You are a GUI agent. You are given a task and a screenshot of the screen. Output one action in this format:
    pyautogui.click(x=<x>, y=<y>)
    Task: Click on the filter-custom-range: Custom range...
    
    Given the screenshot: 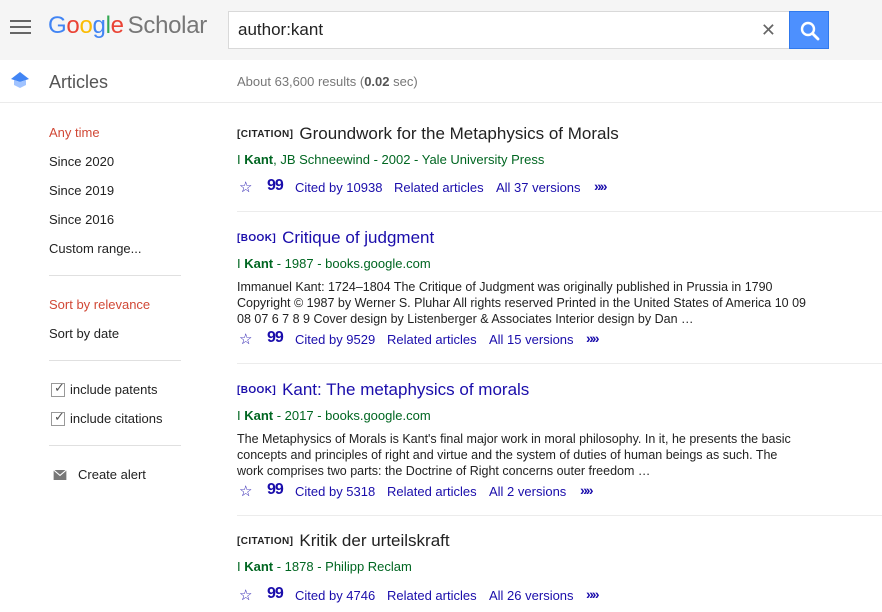 What is the action you would take?
    pyautogui.click(x=95, y=248)
    